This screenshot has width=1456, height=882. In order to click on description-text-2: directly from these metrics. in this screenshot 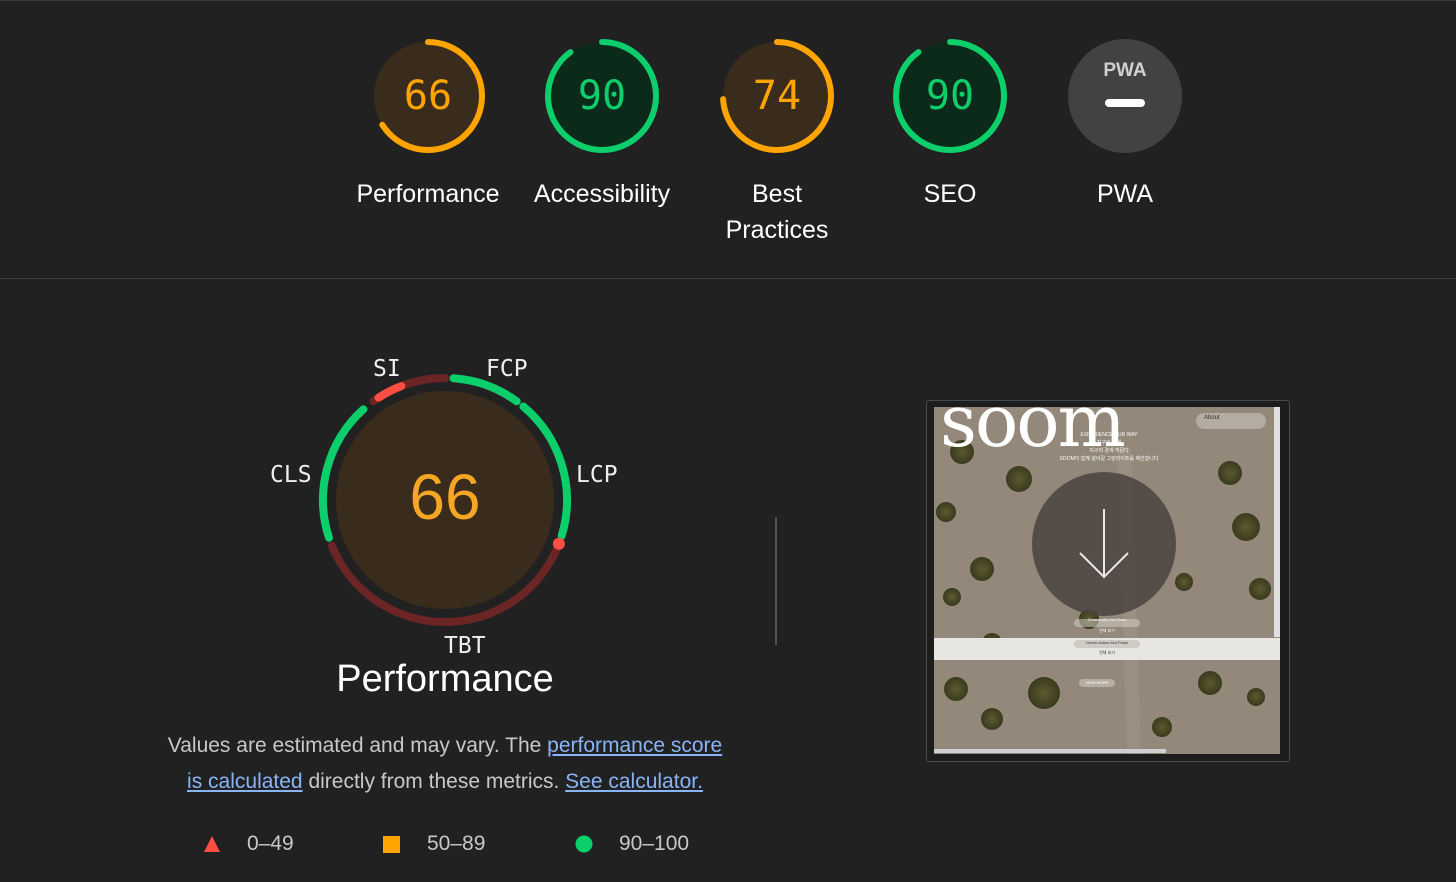, I will do `click(434, 781)`.